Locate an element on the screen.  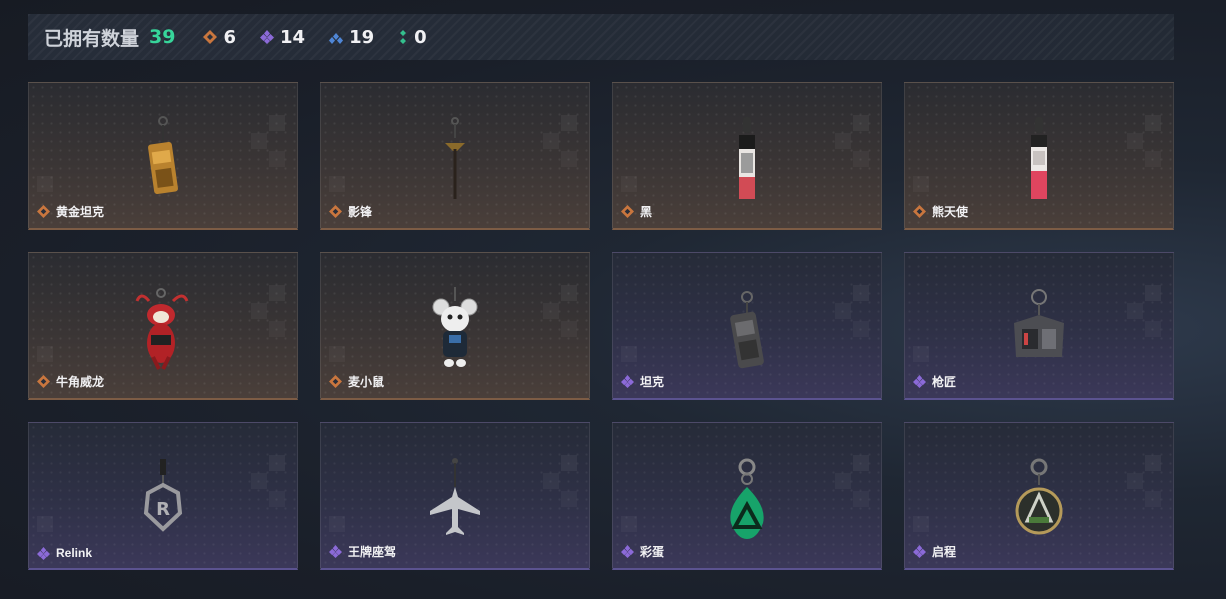
charm-card: 彩蛋 is located at coordinates (747, 496).